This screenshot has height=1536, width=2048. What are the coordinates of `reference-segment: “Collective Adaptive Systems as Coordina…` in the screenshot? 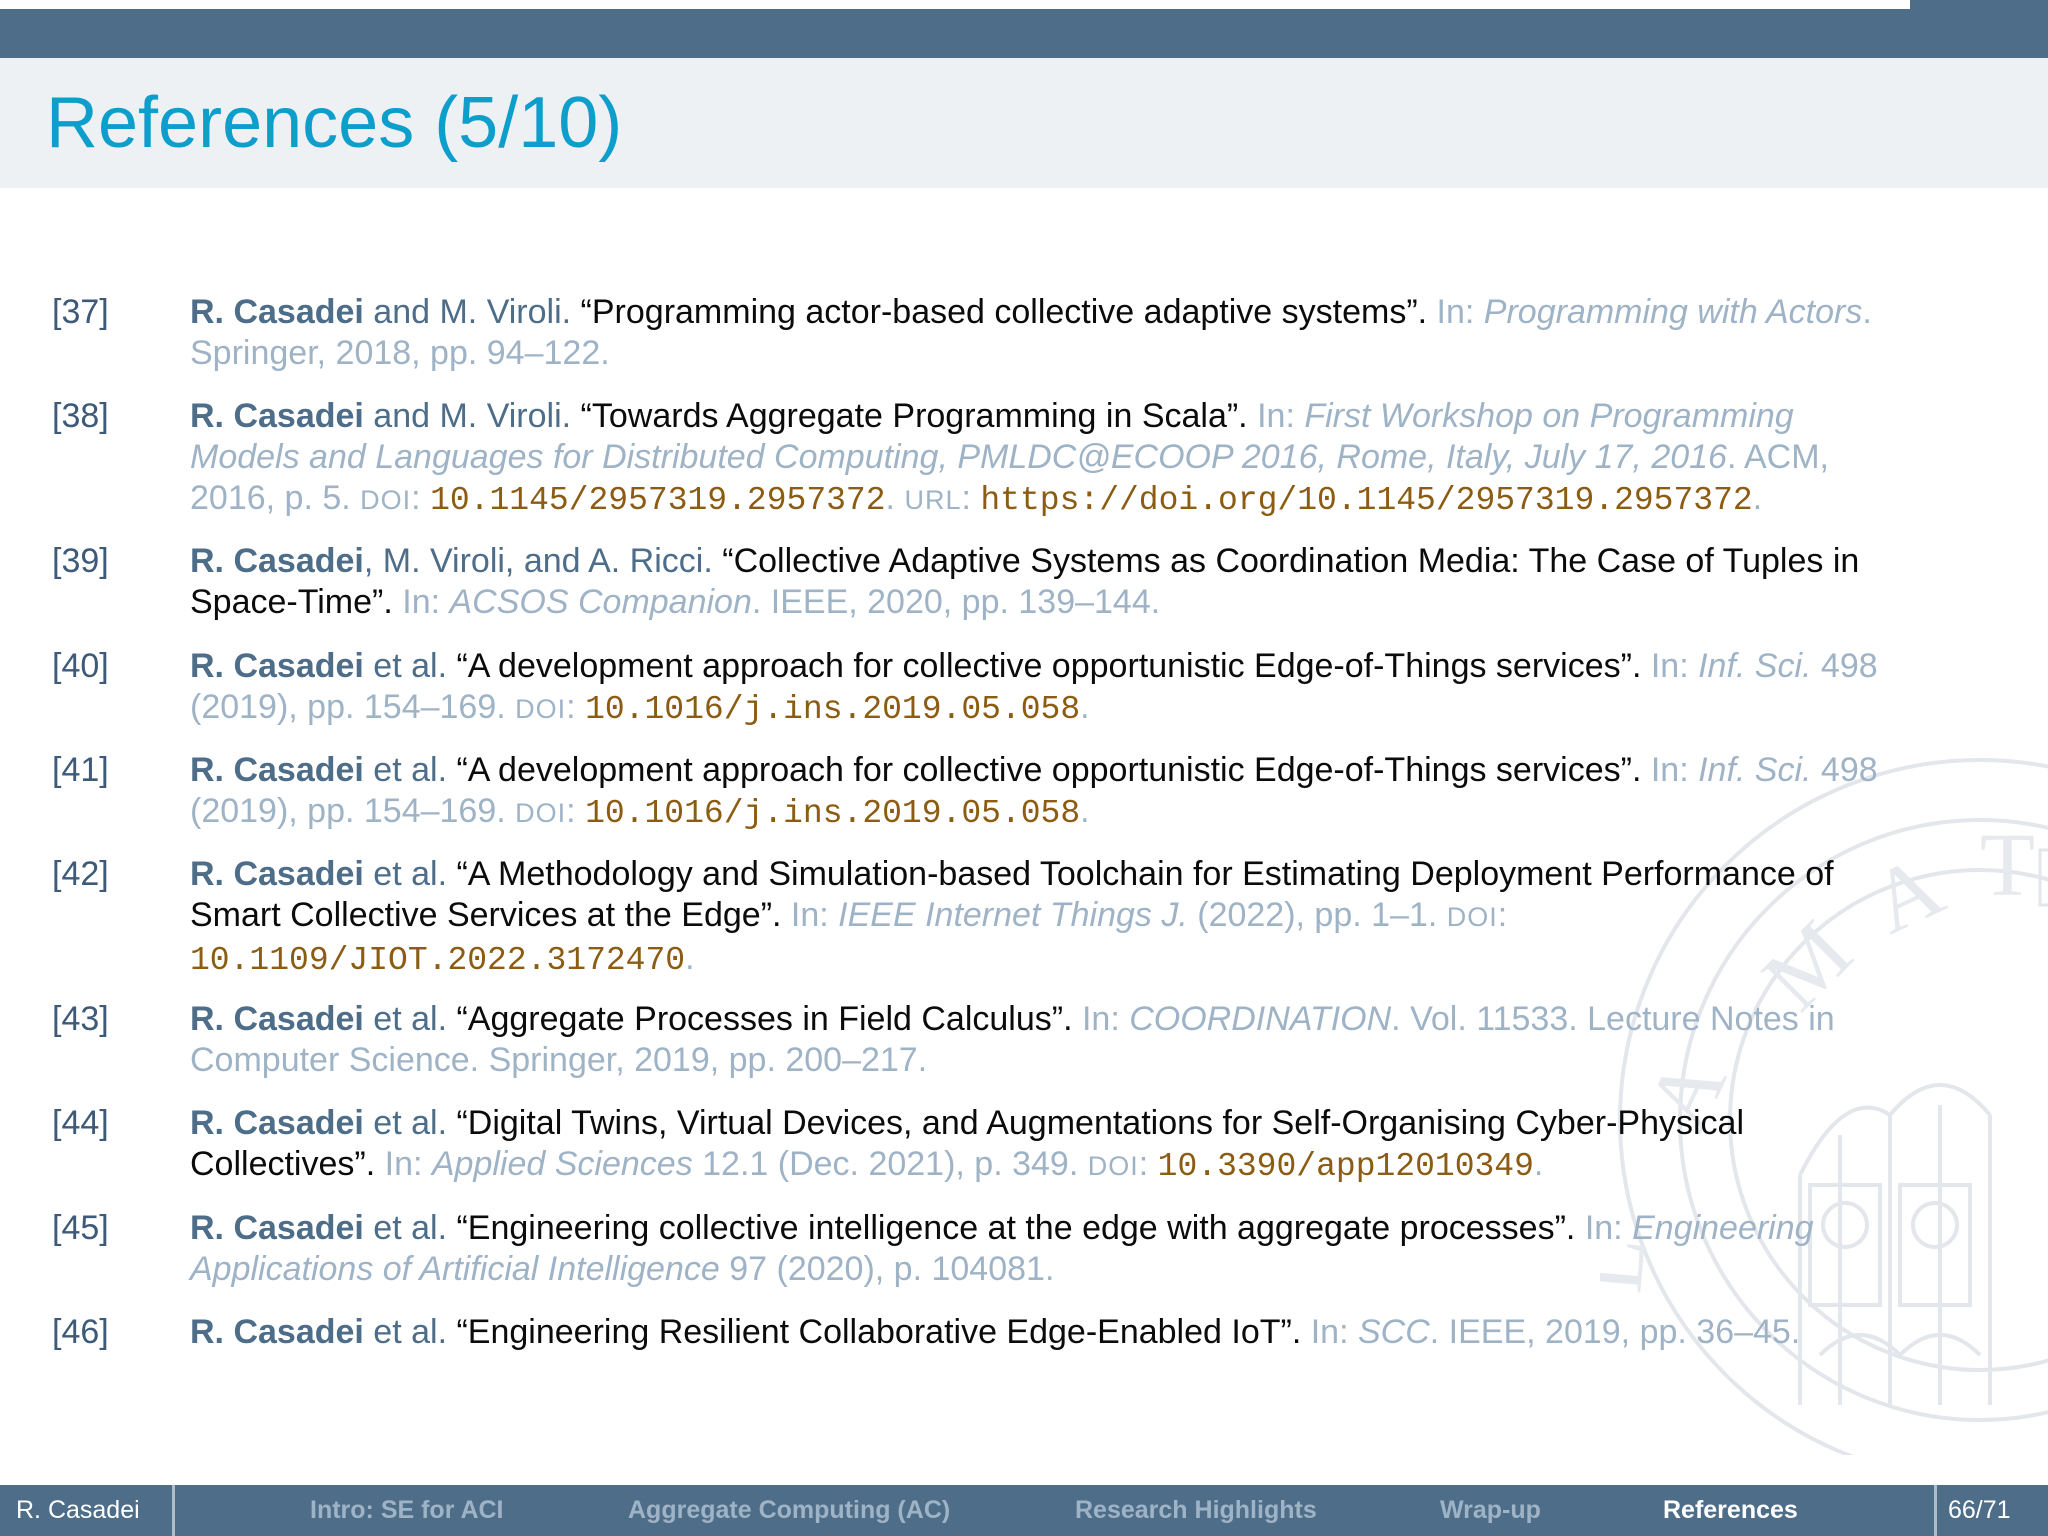 It's located at (1291, 561).